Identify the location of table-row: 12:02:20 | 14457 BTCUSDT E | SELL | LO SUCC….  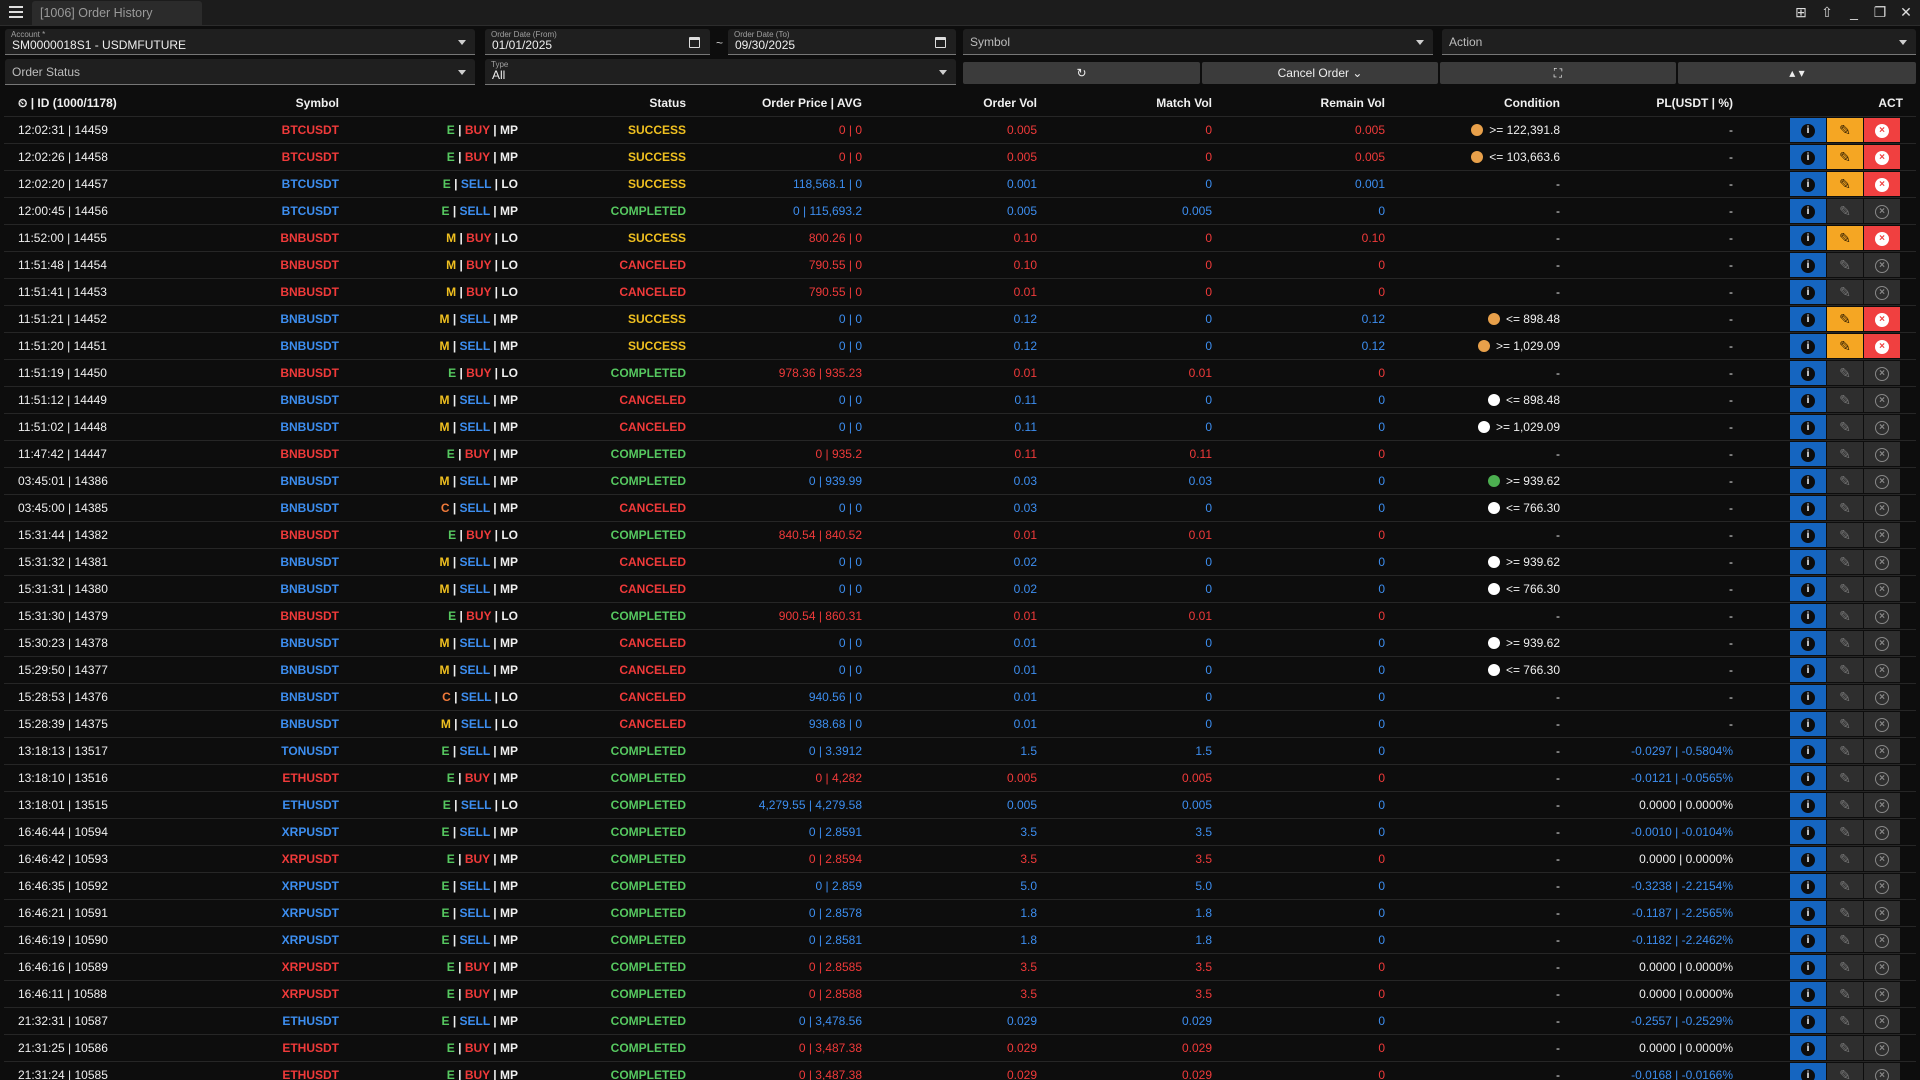
(960, 183).